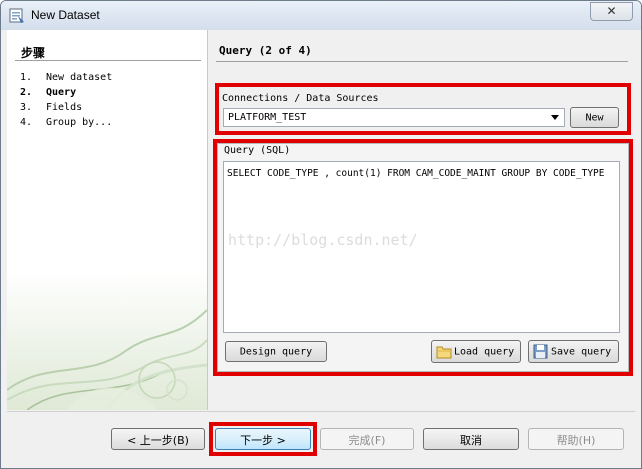  I want to click on connections-label: Connections / Data Sources, so click(300, 98).